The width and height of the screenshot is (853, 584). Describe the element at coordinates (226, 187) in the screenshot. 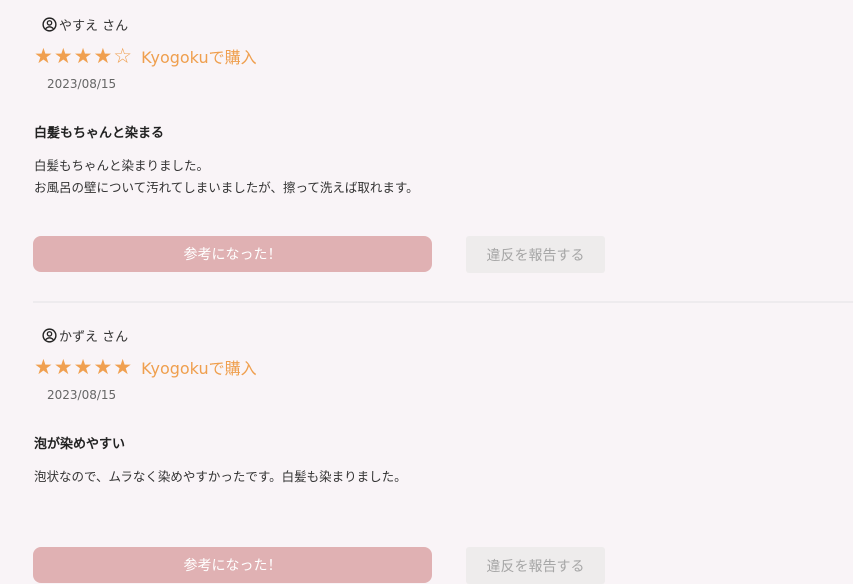

I see `review-body-line: お風呂の壁について汚れてしまいましたが、擦って洗えば取れます。` at that location.